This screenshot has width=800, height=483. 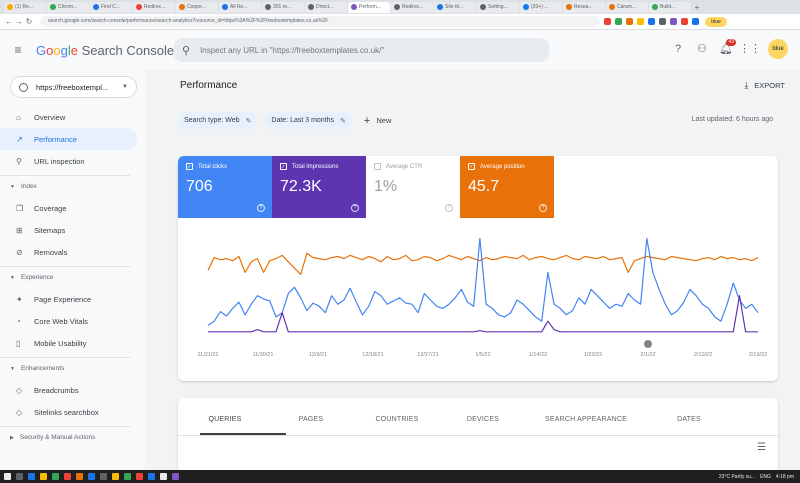 I want to click on sidebar-item-breadcrumbs: ◇ Breadcrumbs, so click(x=68, y=390).